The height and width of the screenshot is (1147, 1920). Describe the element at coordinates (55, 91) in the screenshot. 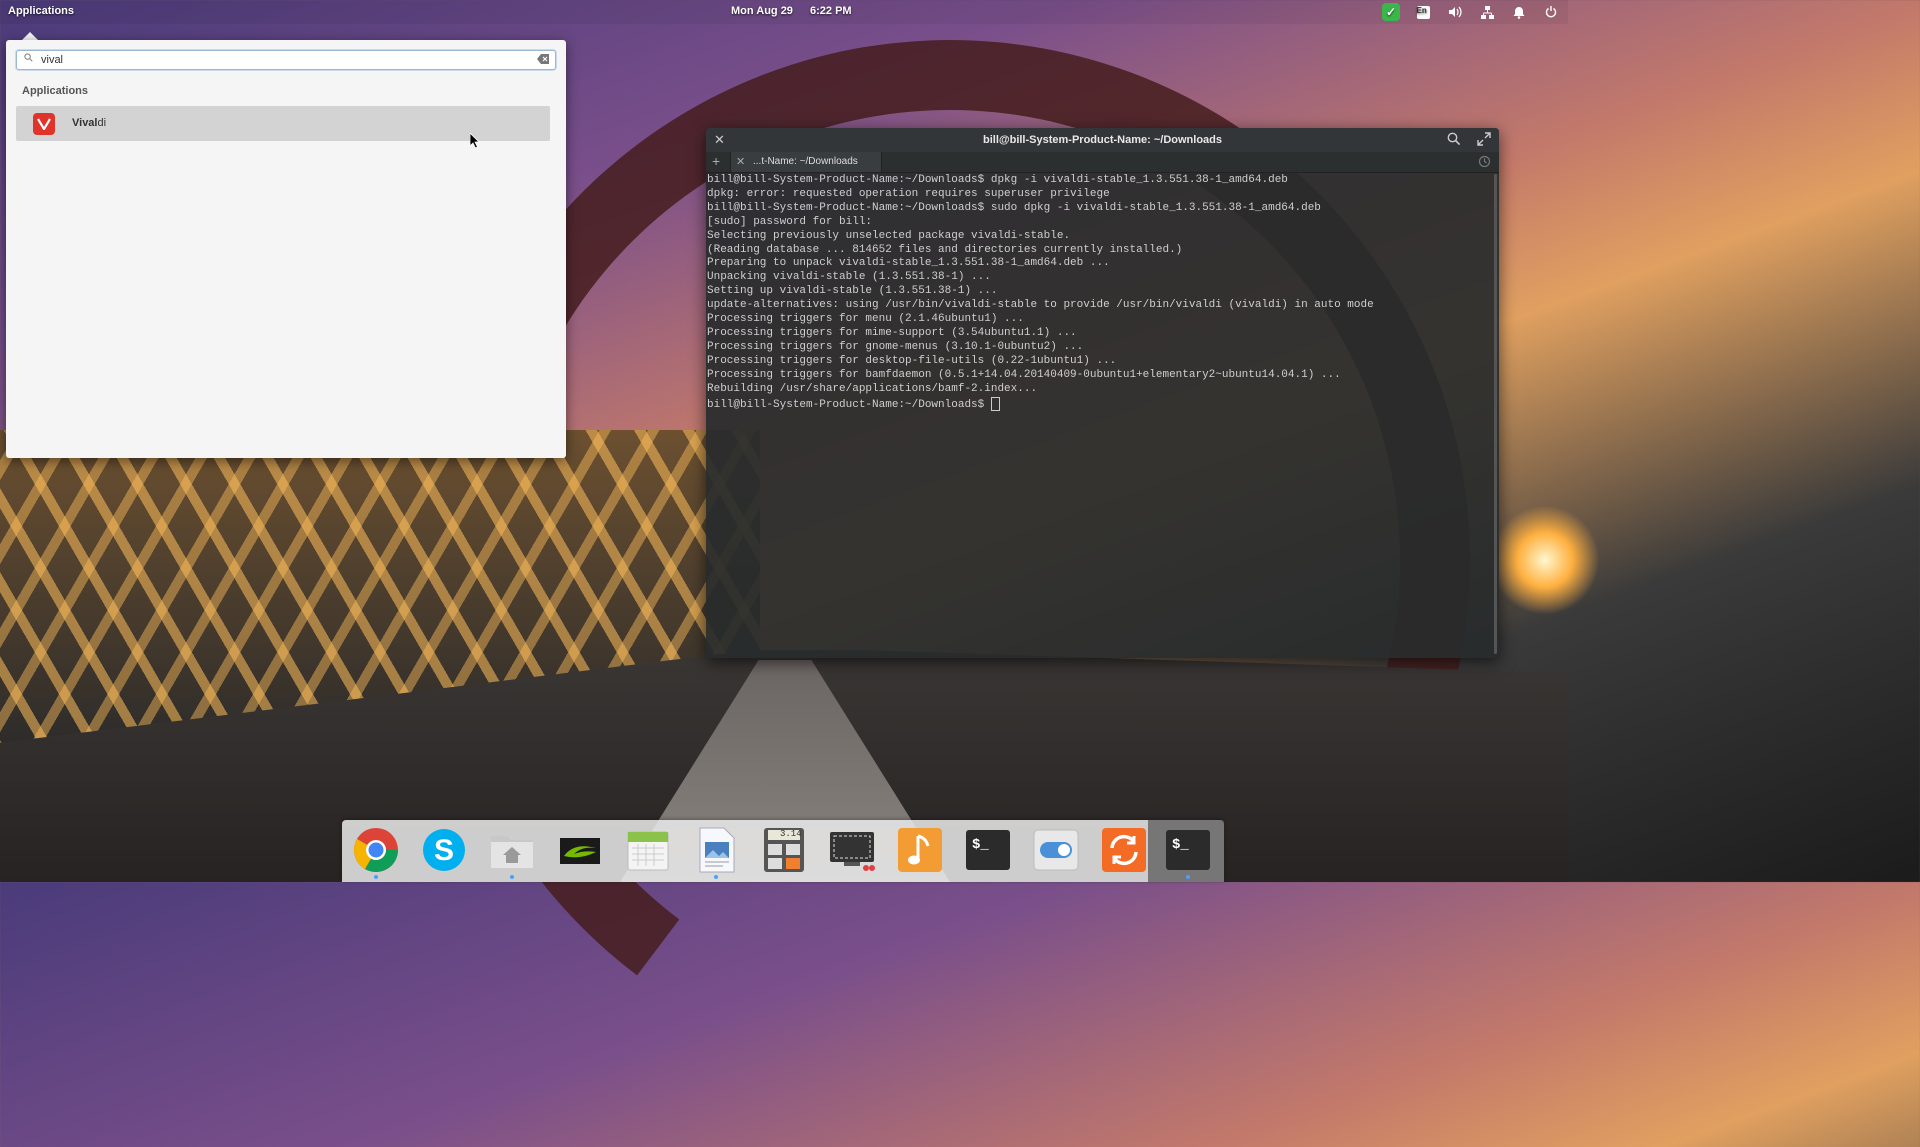

I see `applications-section-title: Applications` at that location.